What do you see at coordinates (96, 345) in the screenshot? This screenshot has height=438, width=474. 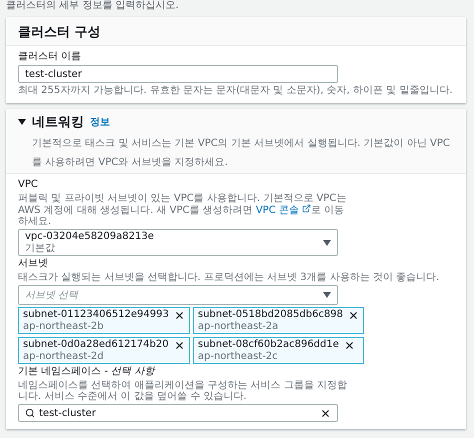 I see `subnet-id: subnet-0d0a28ed612174b20` at bounding box center [96, 345].